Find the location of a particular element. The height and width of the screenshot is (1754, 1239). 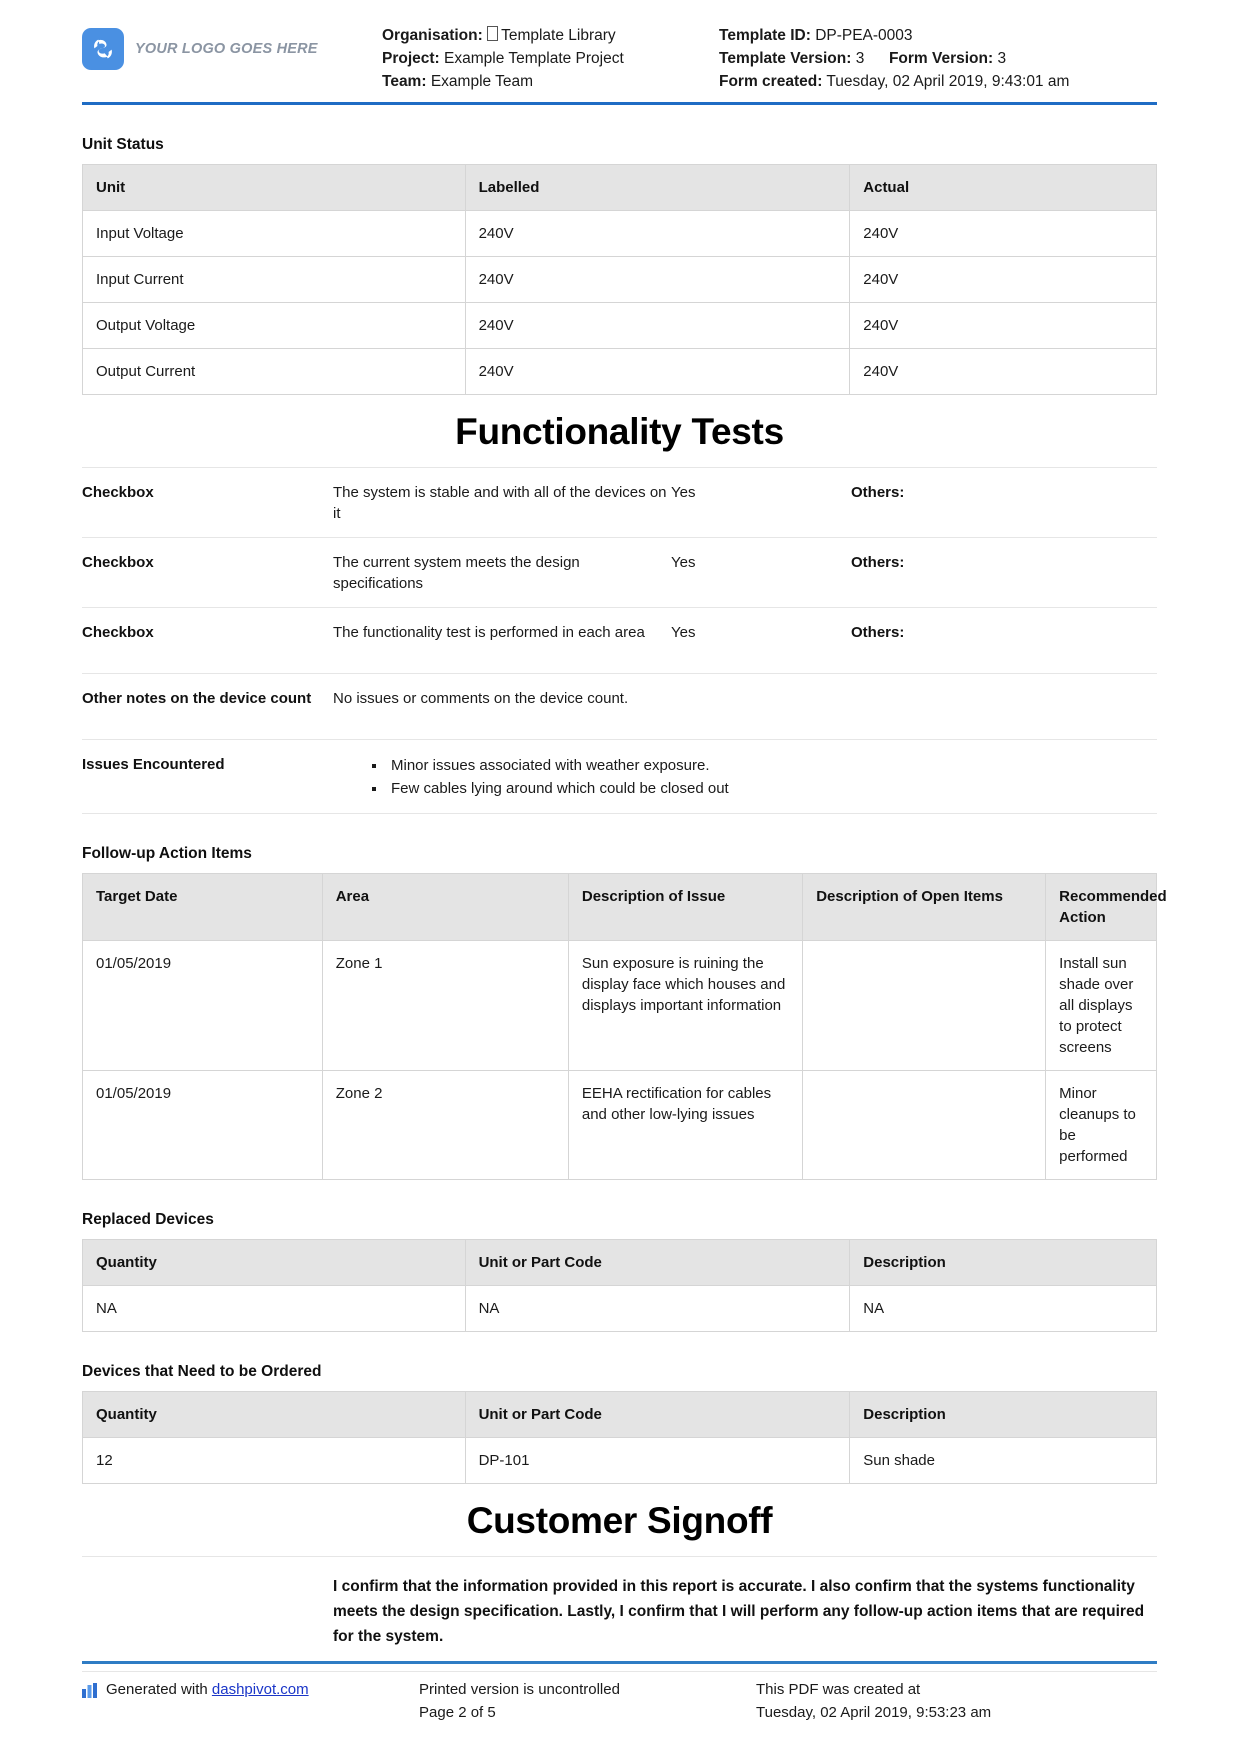

cell-area: Zone 2 is located at coordinates (445, 1125).